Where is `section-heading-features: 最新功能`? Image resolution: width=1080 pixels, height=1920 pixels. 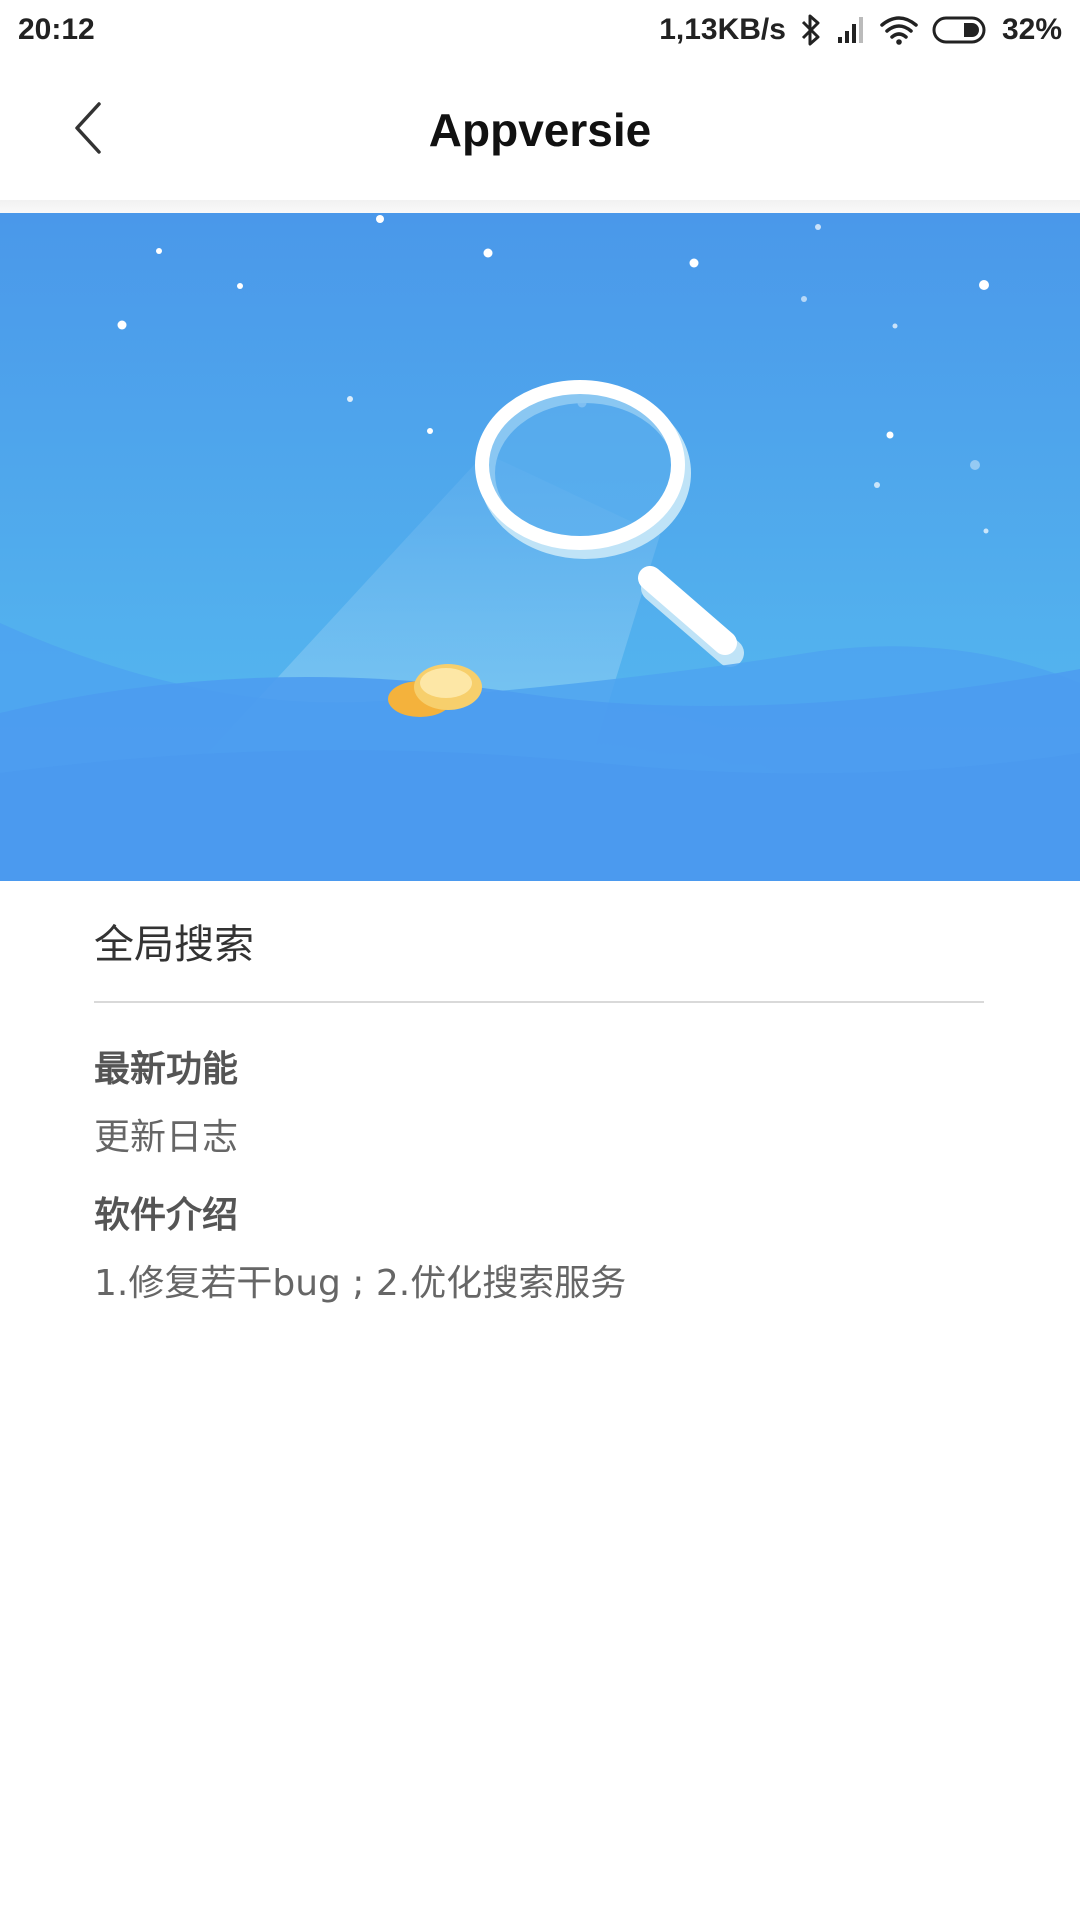 section-heading-features: 最新功能 is located at coordinates (166, 1069).